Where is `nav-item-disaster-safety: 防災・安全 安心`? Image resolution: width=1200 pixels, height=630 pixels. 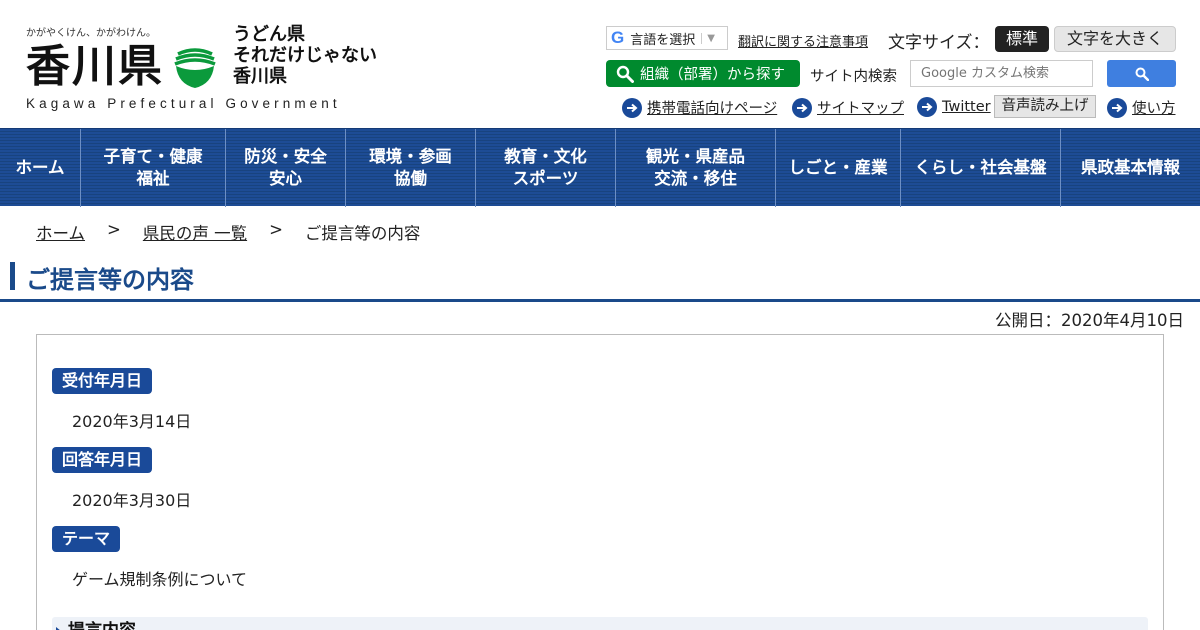 nav-item-disaster-safety: 防災・安全 安心 is located at coordinates (286, 168).